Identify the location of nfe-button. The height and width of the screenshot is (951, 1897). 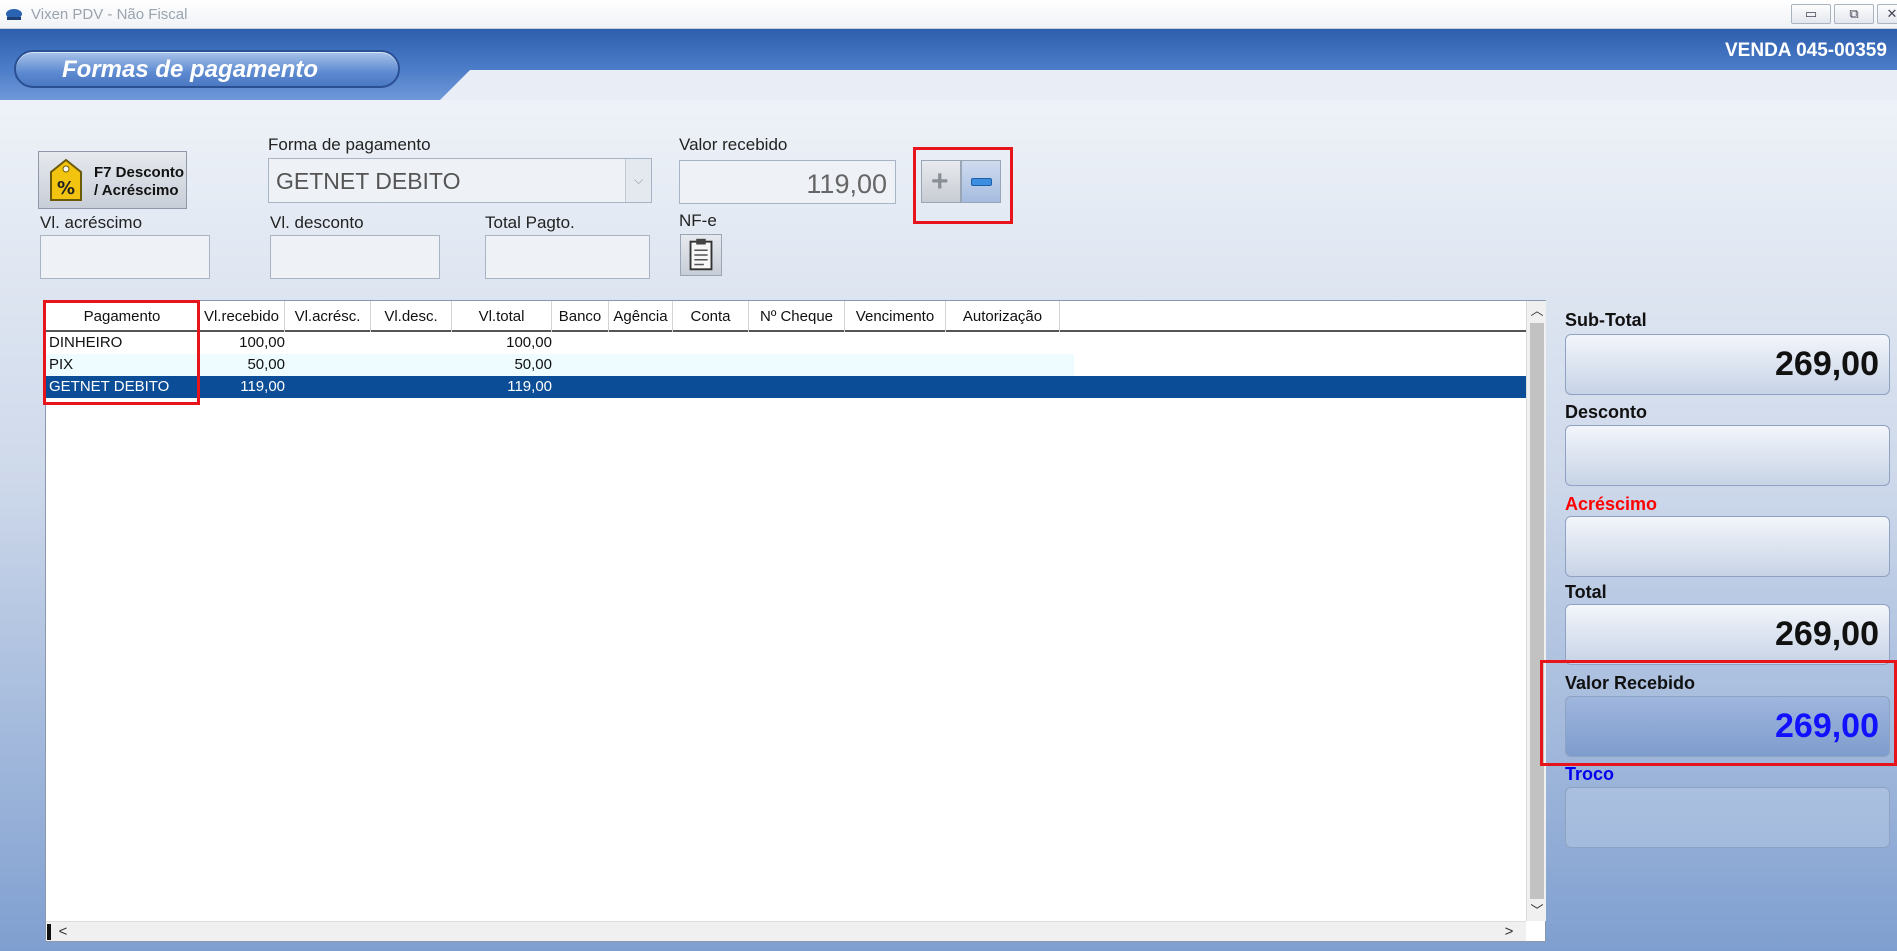
(701, 255).